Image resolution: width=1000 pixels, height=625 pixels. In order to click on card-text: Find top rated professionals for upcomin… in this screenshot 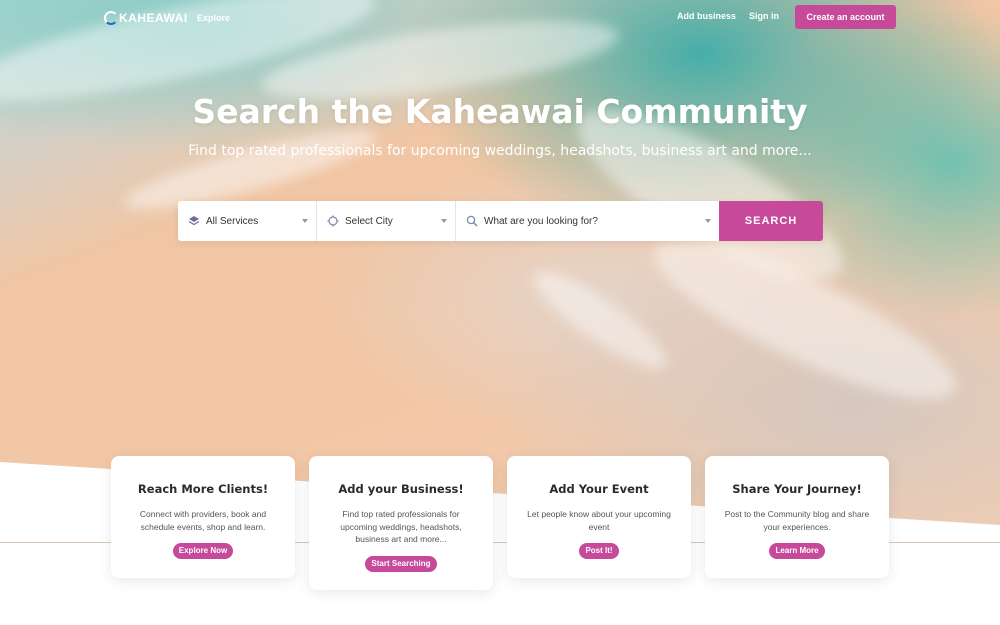, I will do `click(401, 526)`.